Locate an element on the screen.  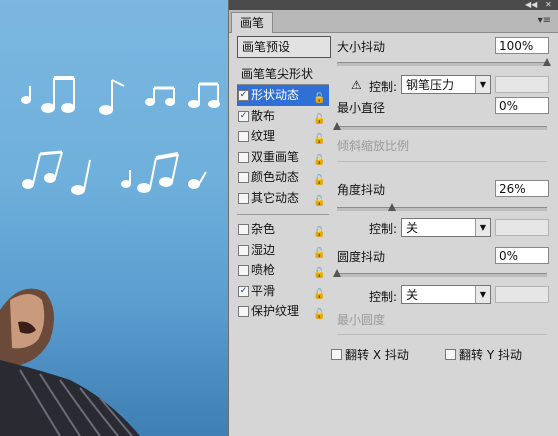
angle-control-select: 关 ▼ is located at coordinates (446, 227).